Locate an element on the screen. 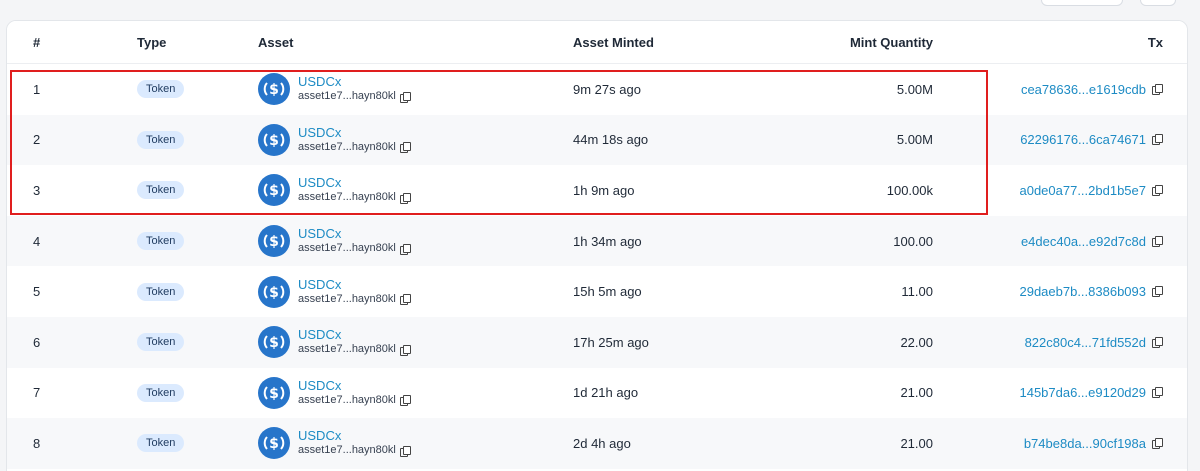  row-number: 5 is located at coordinates (37, 292).